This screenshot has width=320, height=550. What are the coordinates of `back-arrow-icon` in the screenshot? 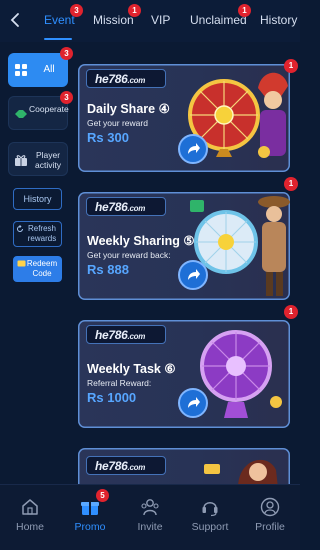 It's located at (16, 20).